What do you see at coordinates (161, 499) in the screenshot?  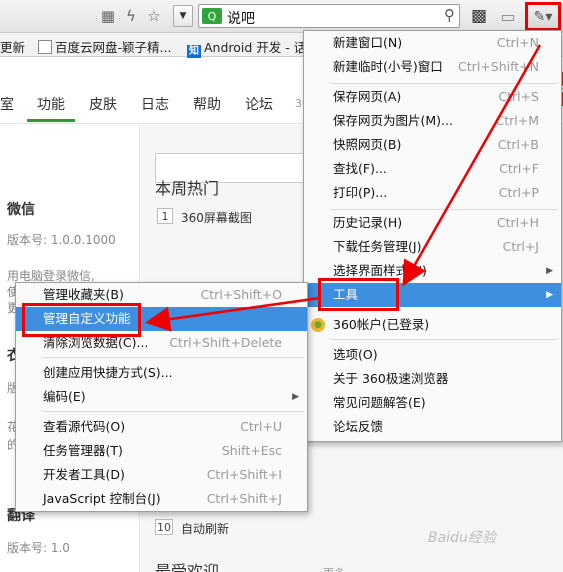 I see `menu-item-js-console: JavaScript 控制台(J) Ctrl+Shift+J` at bounding box center [161, 499].